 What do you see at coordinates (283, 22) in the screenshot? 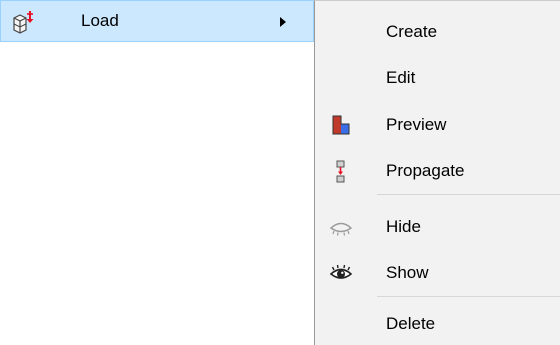
I see `submenu-arrow-icon` at bounding box center [283, 22].